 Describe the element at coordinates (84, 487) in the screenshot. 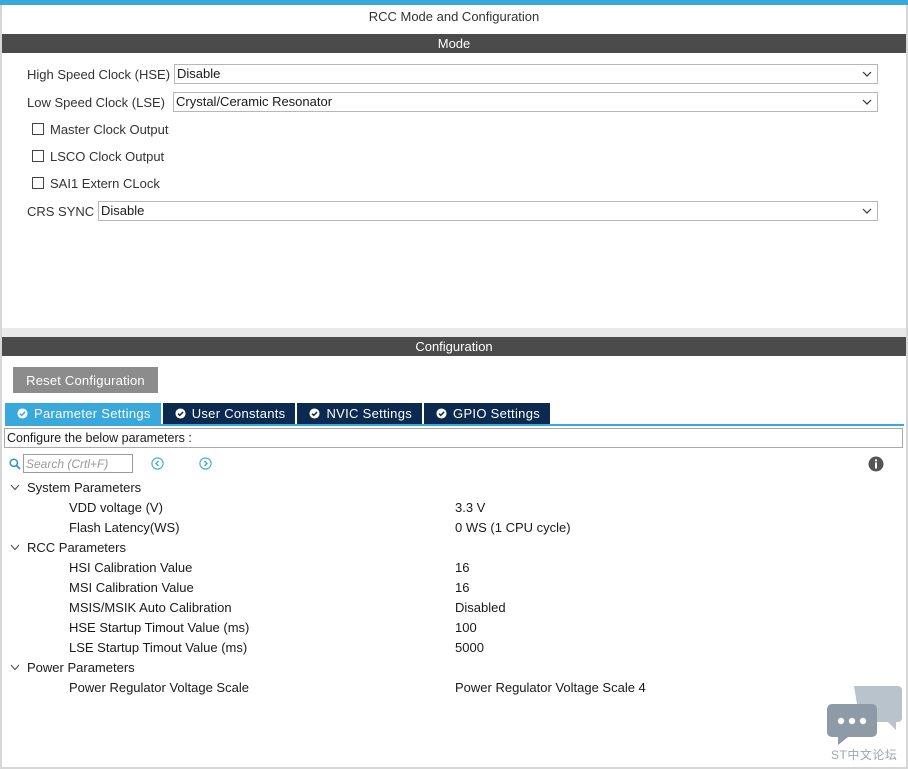

I see `group-label: System Parameters` at that location.